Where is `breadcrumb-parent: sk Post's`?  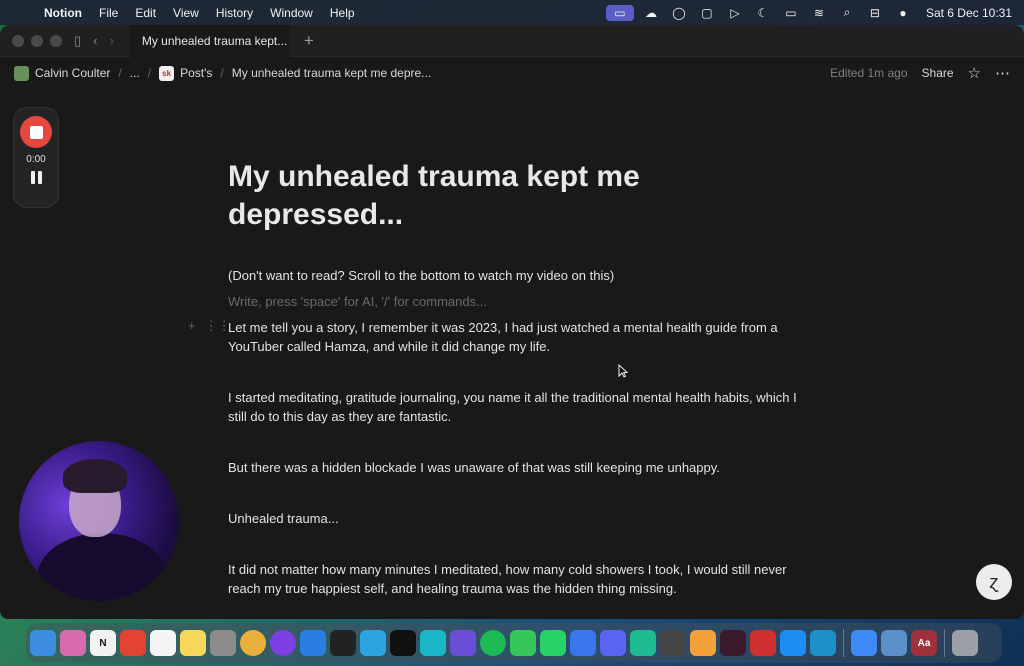
breadcrumb-parent: sk Post's is located at coordinates (186, 73).